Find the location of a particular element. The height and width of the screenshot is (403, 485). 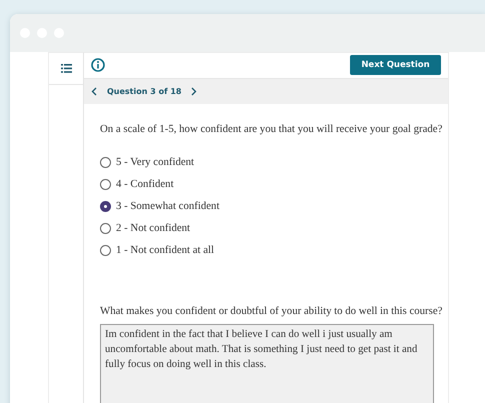

question-text: On a scale of 1-5, how confident are you that you will receive your goal grade? is located at coordinates (271, 129).